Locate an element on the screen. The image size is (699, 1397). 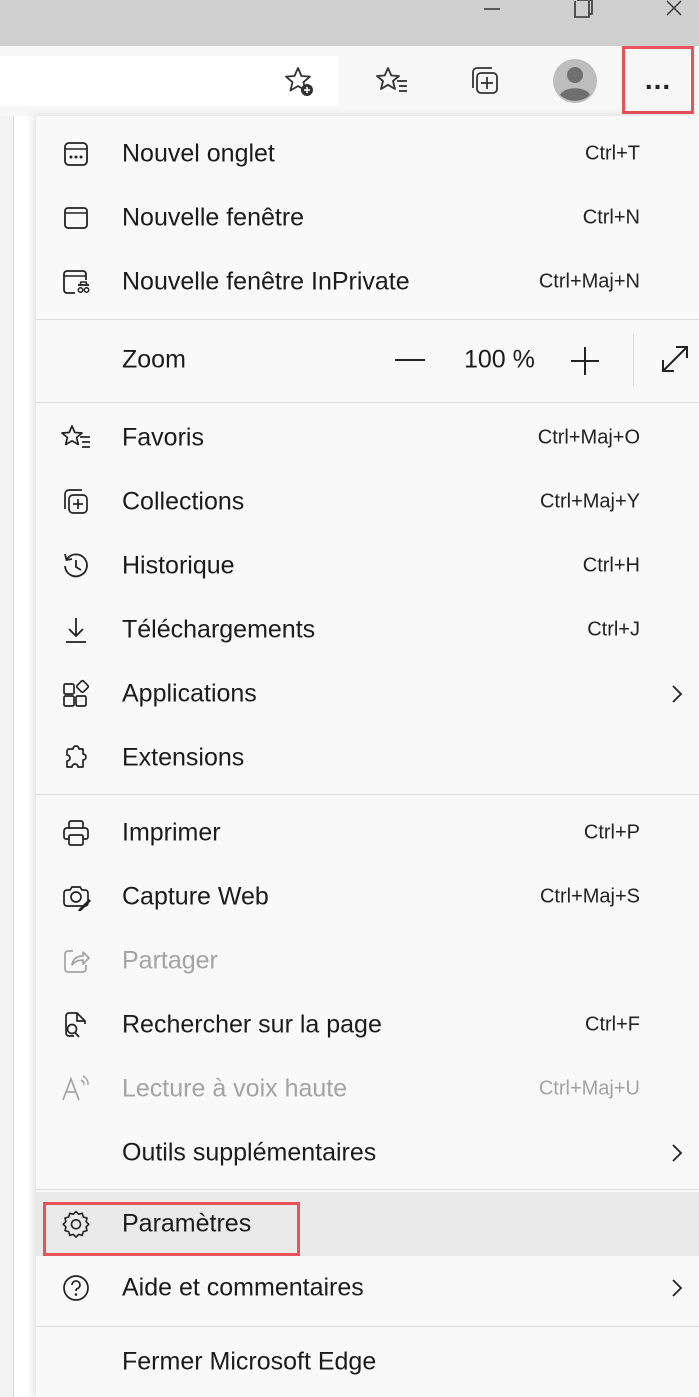
zoom-in-button is located at coordinates (585, 361).